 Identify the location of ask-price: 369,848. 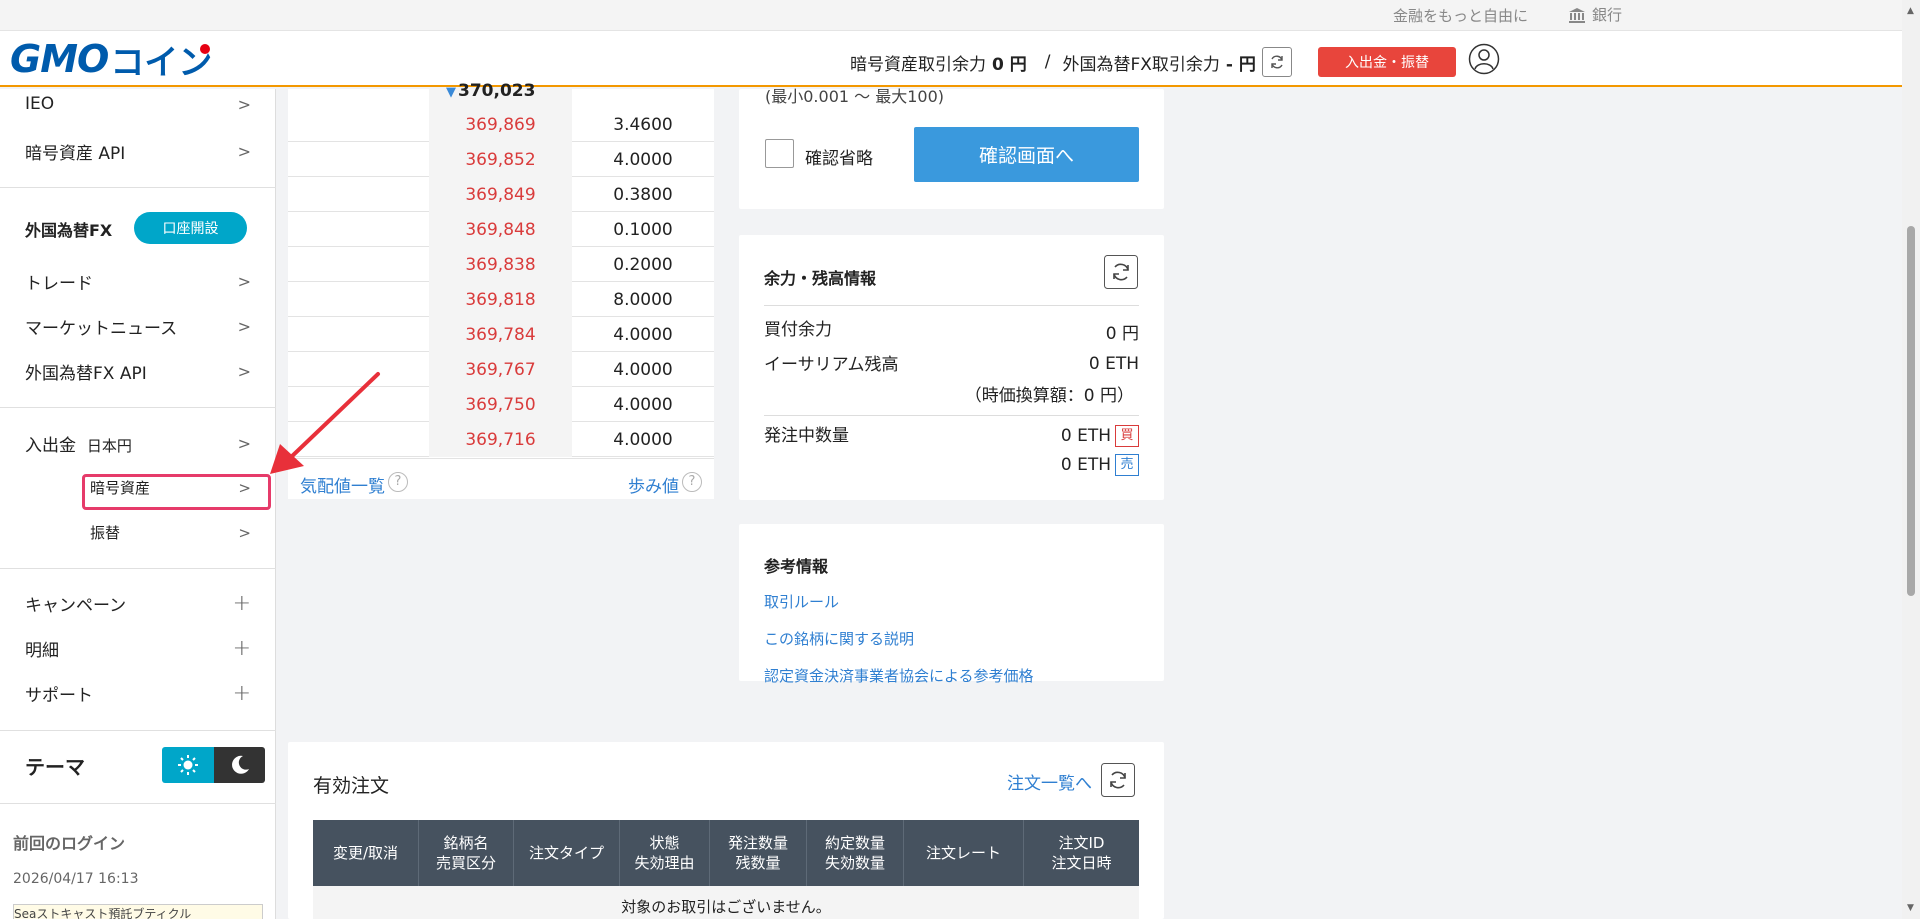
(500, 230).